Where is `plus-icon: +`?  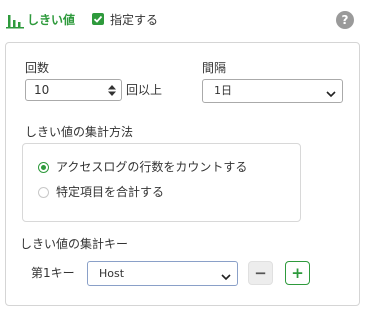
plus-icon: + is located at coordinates (297, 273).